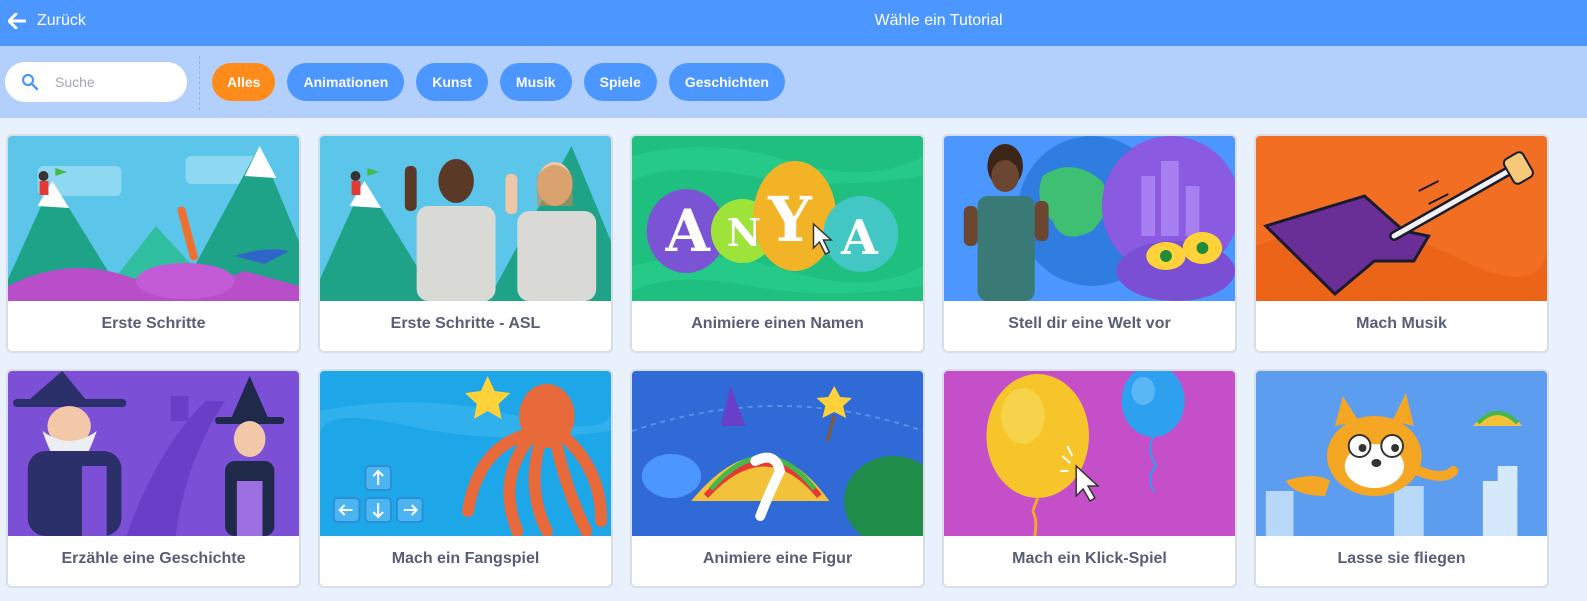 This screenshot has width=1587, height=601. What do you see at coordinates (153, 323) in the screenshot?
I see `tutorial-title: Erste Schritte` at bounding box center [153, 323].